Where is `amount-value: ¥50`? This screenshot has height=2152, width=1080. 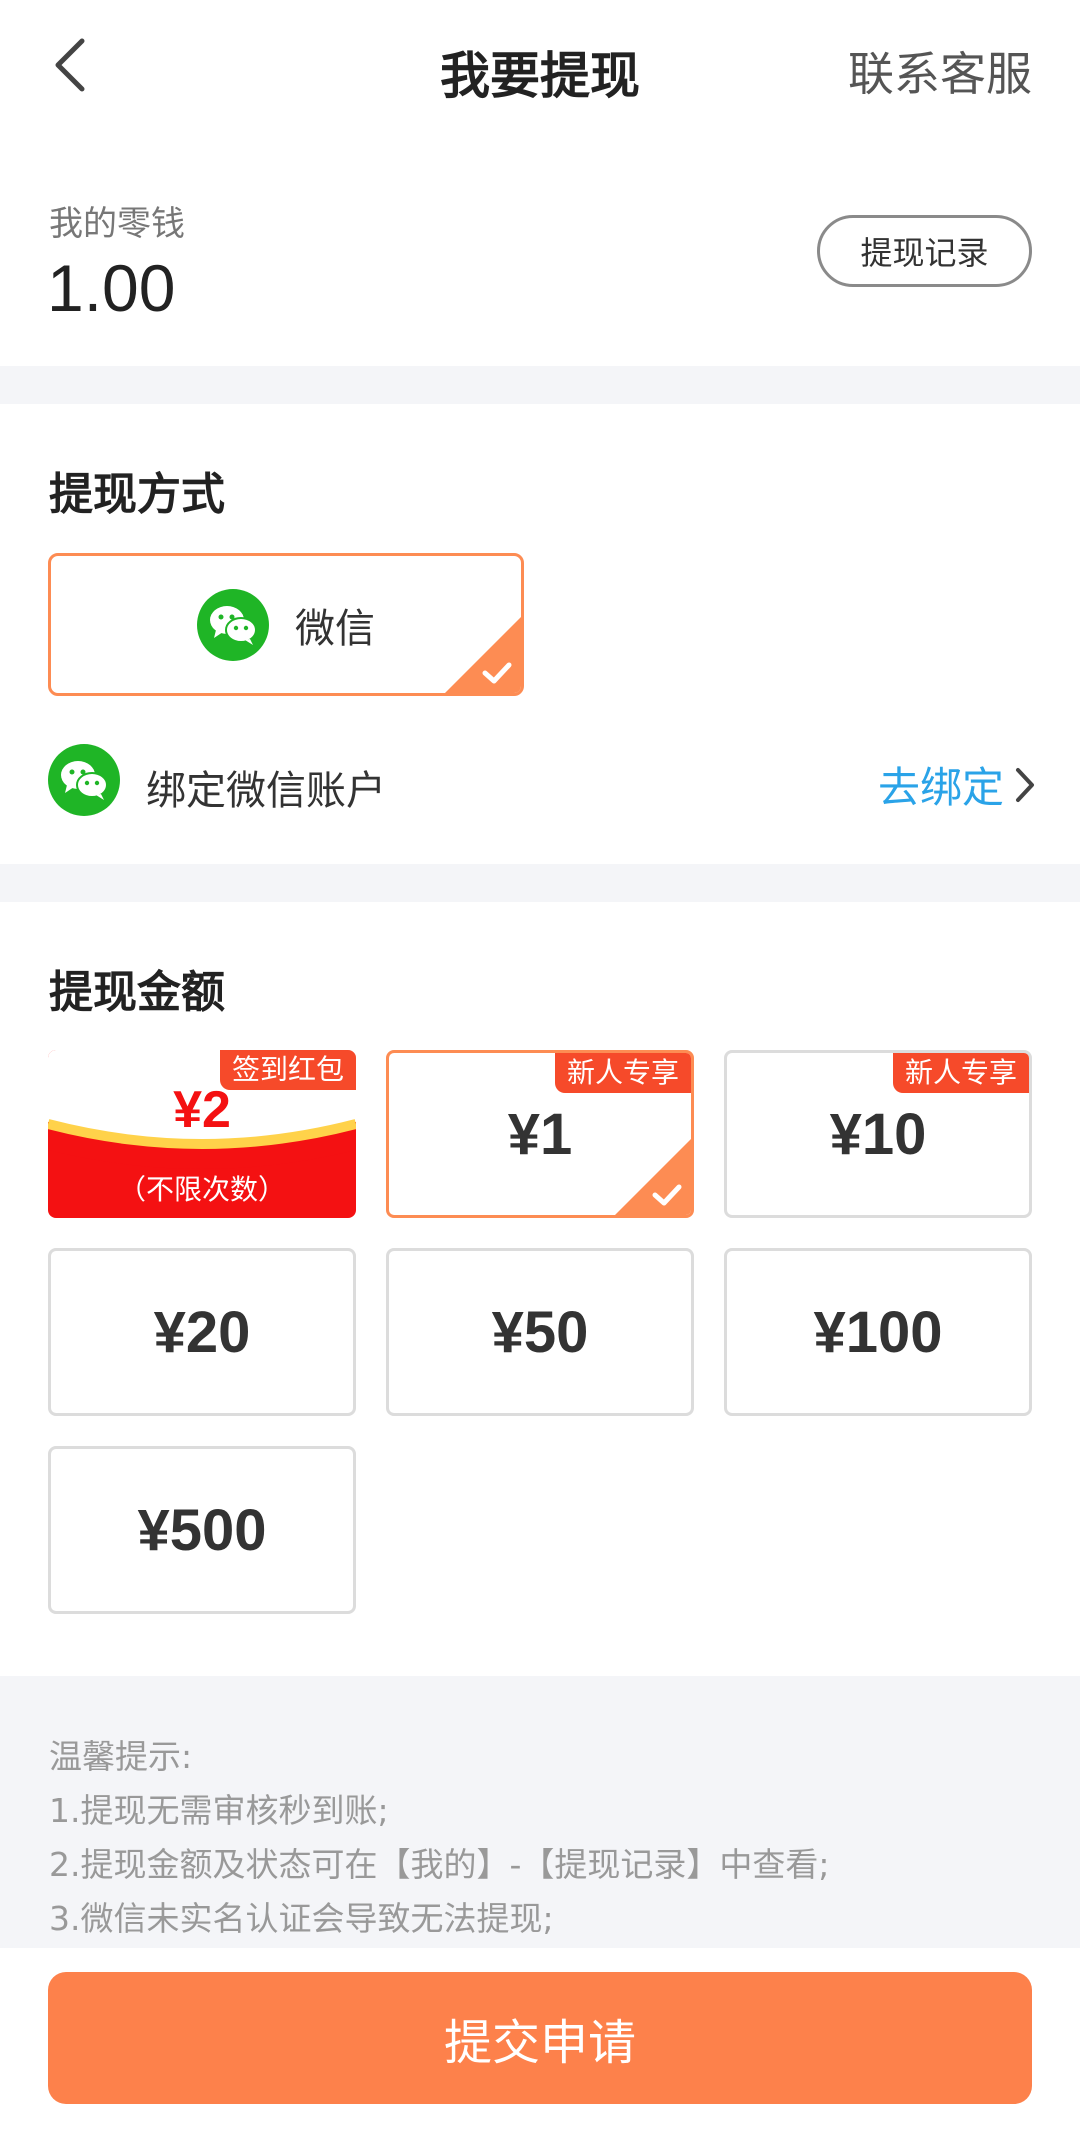 amount-value: ¥50 is located at coordinates (540, 1332).